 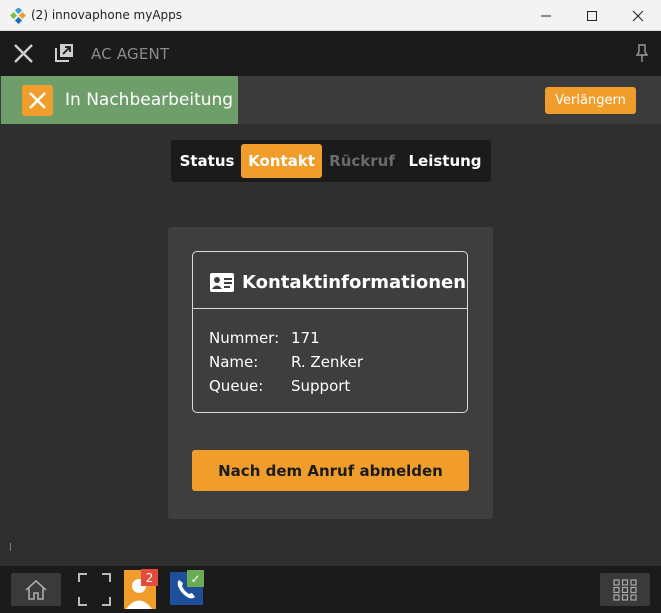 What do you see at coordinates (18, 16) in the screenshot?
I see `innovaphone-logo-icon` at bounding box center [18, 16].